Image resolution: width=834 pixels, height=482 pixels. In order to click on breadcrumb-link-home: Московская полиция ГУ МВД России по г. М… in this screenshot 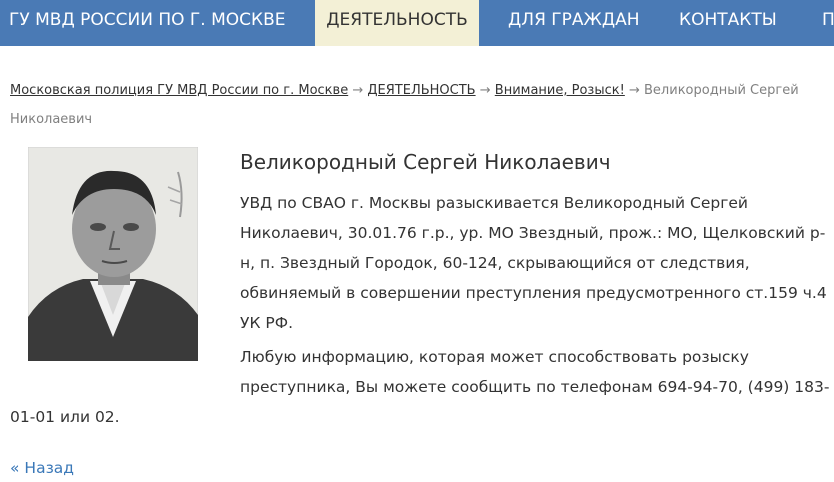, I will do `click(179, 90)`.